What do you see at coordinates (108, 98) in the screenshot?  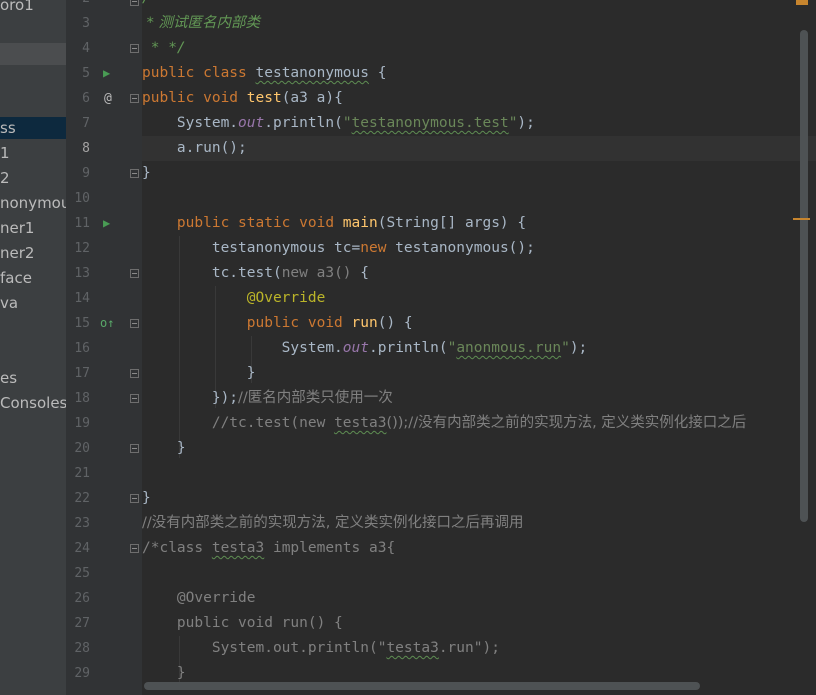 I see `override-marker-icon: @` at bounding box center [108, 98].